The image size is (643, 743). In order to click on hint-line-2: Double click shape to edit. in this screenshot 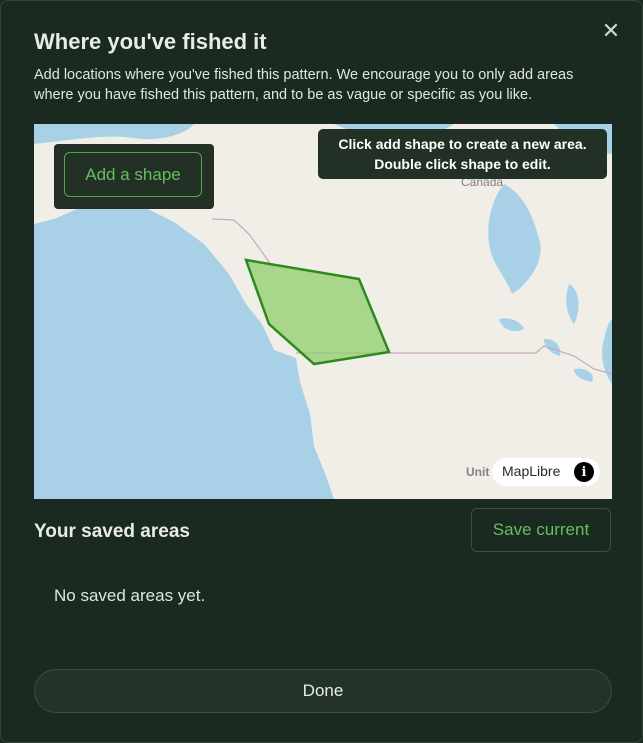, I will do `click(462, 164)`.